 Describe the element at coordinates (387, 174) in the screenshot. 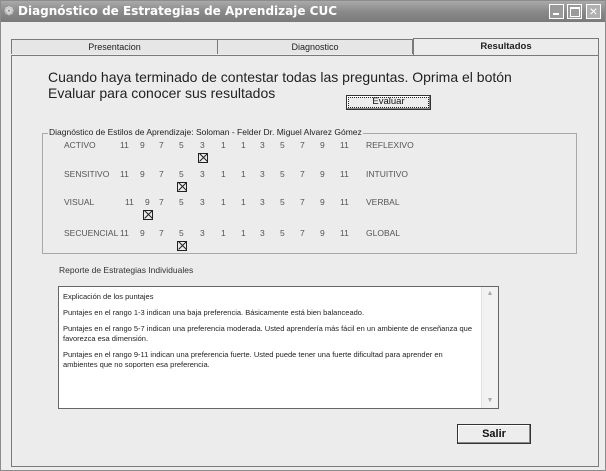

I see `row-label-right: INTUITIVO` at that location.